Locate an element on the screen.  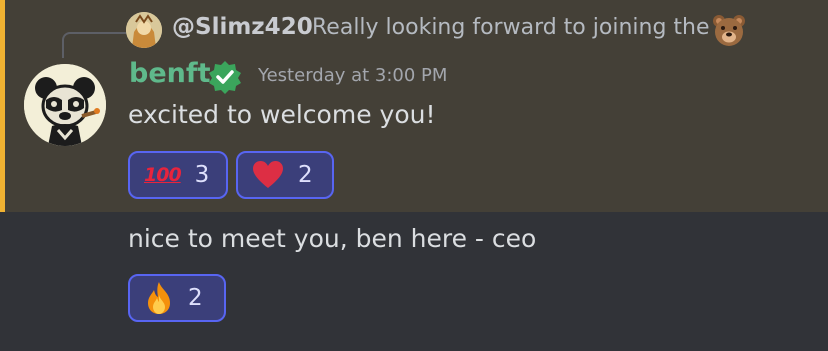
fire-icon is located at coordinates (159, 298).